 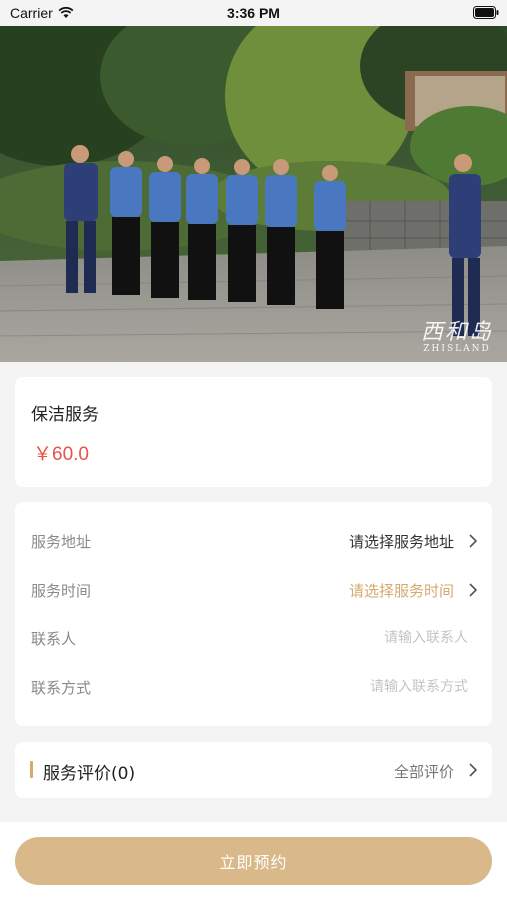 What do you see at coordinates (253, 687) in the screenshot?
I see `phone-row: 联系方式` at bounding box center [253, 687].